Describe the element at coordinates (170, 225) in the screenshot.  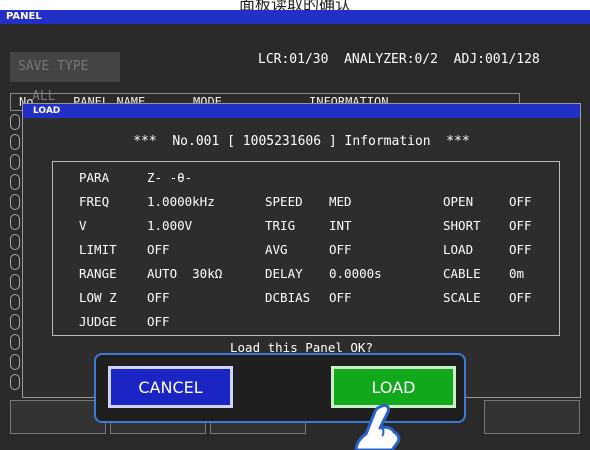
I see `info-value: 1.000V` at that location.